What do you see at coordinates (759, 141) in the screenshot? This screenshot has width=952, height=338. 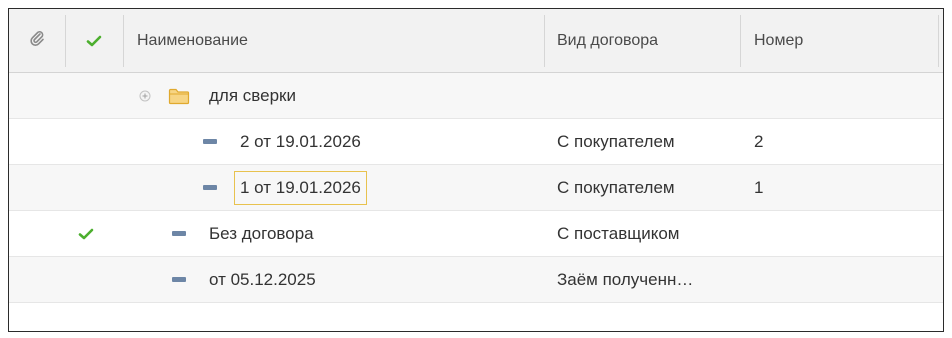 I see `row-number: 2` at bounding box center [759, 141].